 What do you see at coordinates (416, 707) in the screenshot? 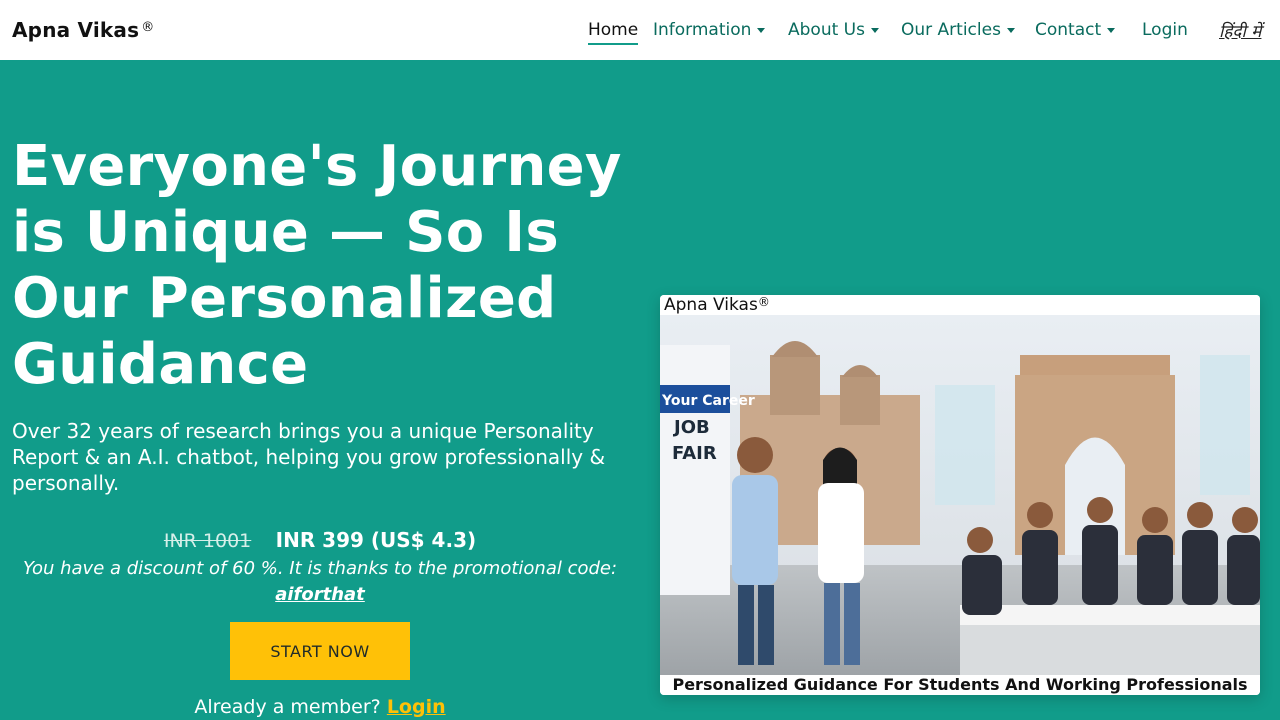
I see `member-login-link: Login` at bounding box center [416, 707].